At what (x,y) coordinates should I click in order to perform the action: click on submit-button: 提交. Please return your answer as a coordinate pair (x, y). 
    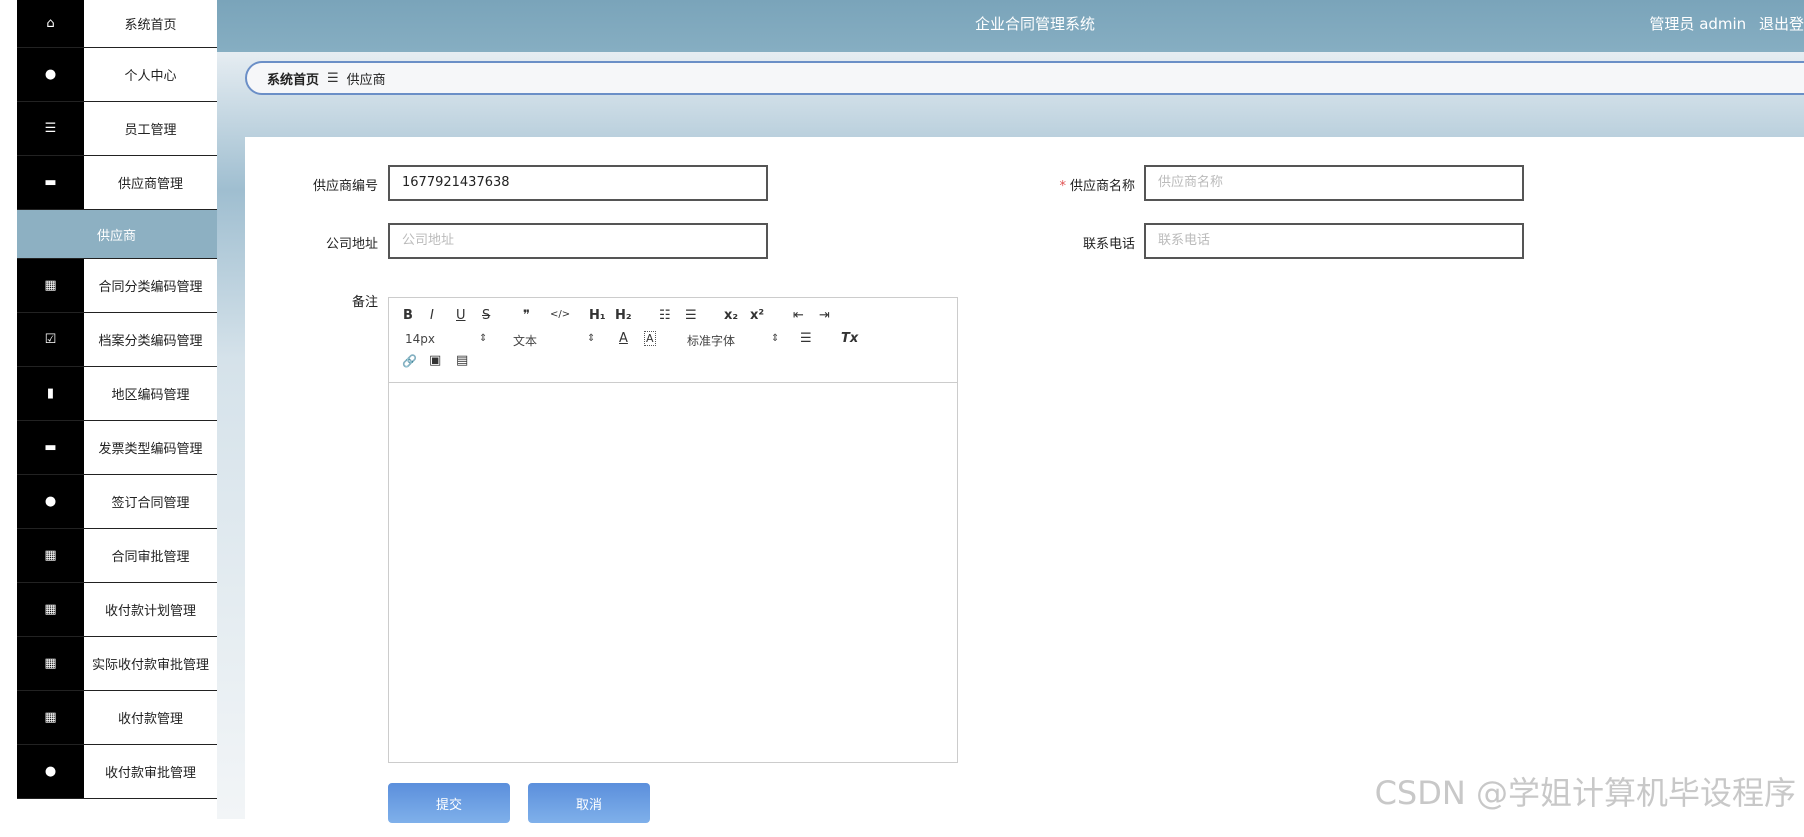
    Looking at the image, I should click on (449, 803).